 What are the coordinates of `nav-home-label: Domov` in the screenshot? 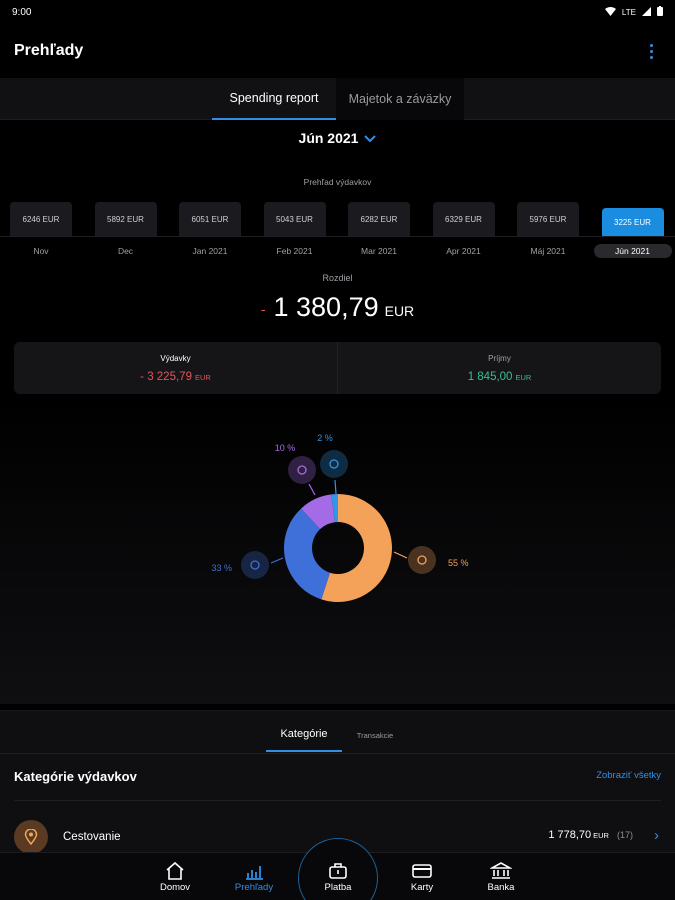 It's located at (175, 887).